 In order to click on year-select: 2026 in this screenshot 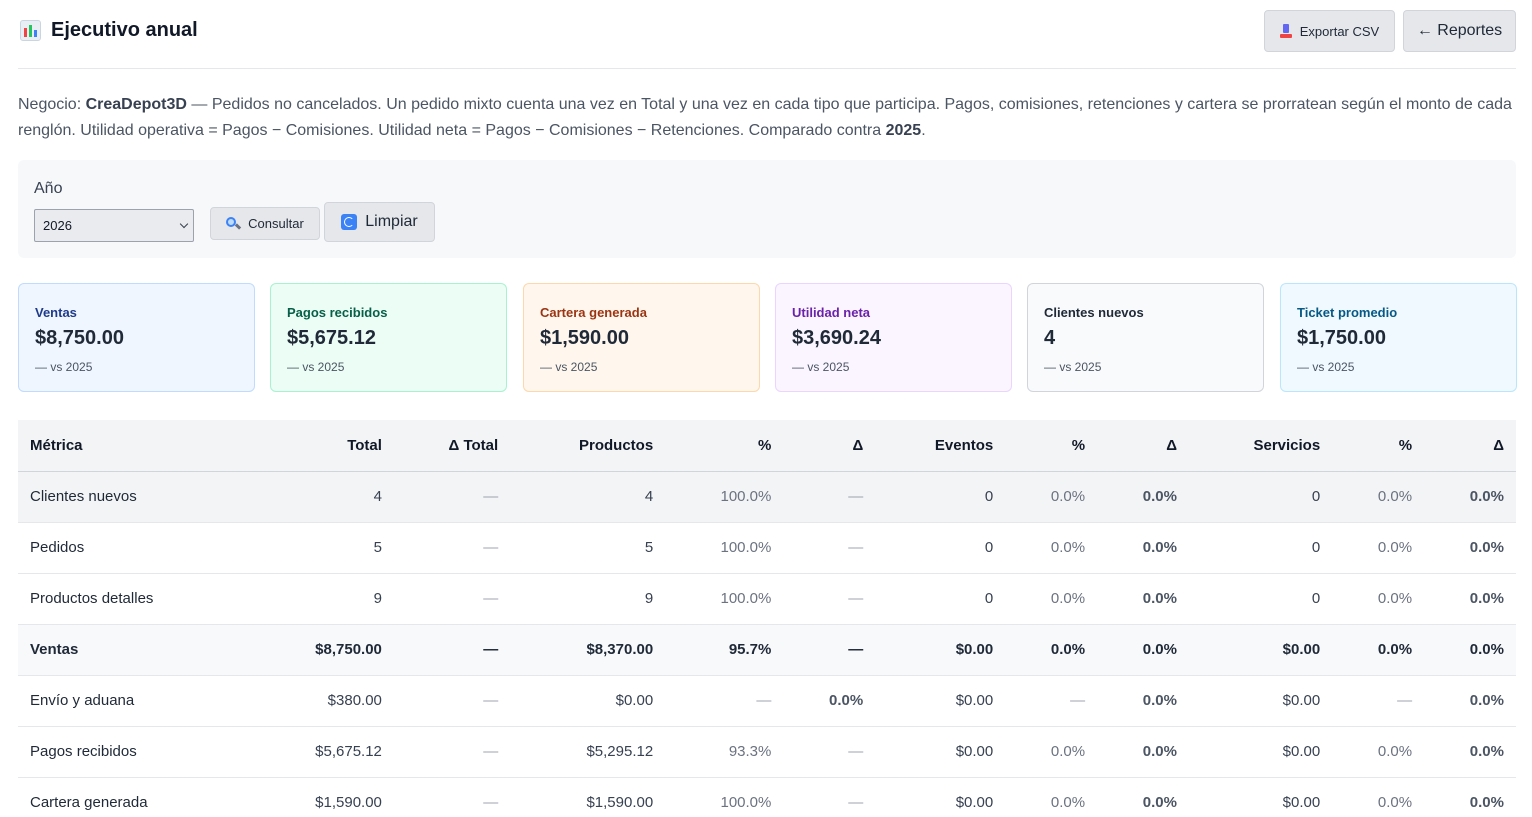, I will do `click(114, 225)`.